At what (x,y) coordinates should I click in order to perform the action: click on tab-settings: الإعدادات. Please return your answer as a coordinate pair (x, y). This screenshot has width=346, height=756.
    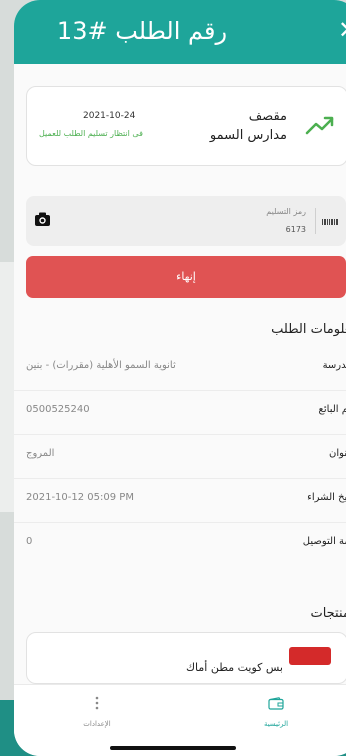
    Looking at the image, I should click on (97, 711).